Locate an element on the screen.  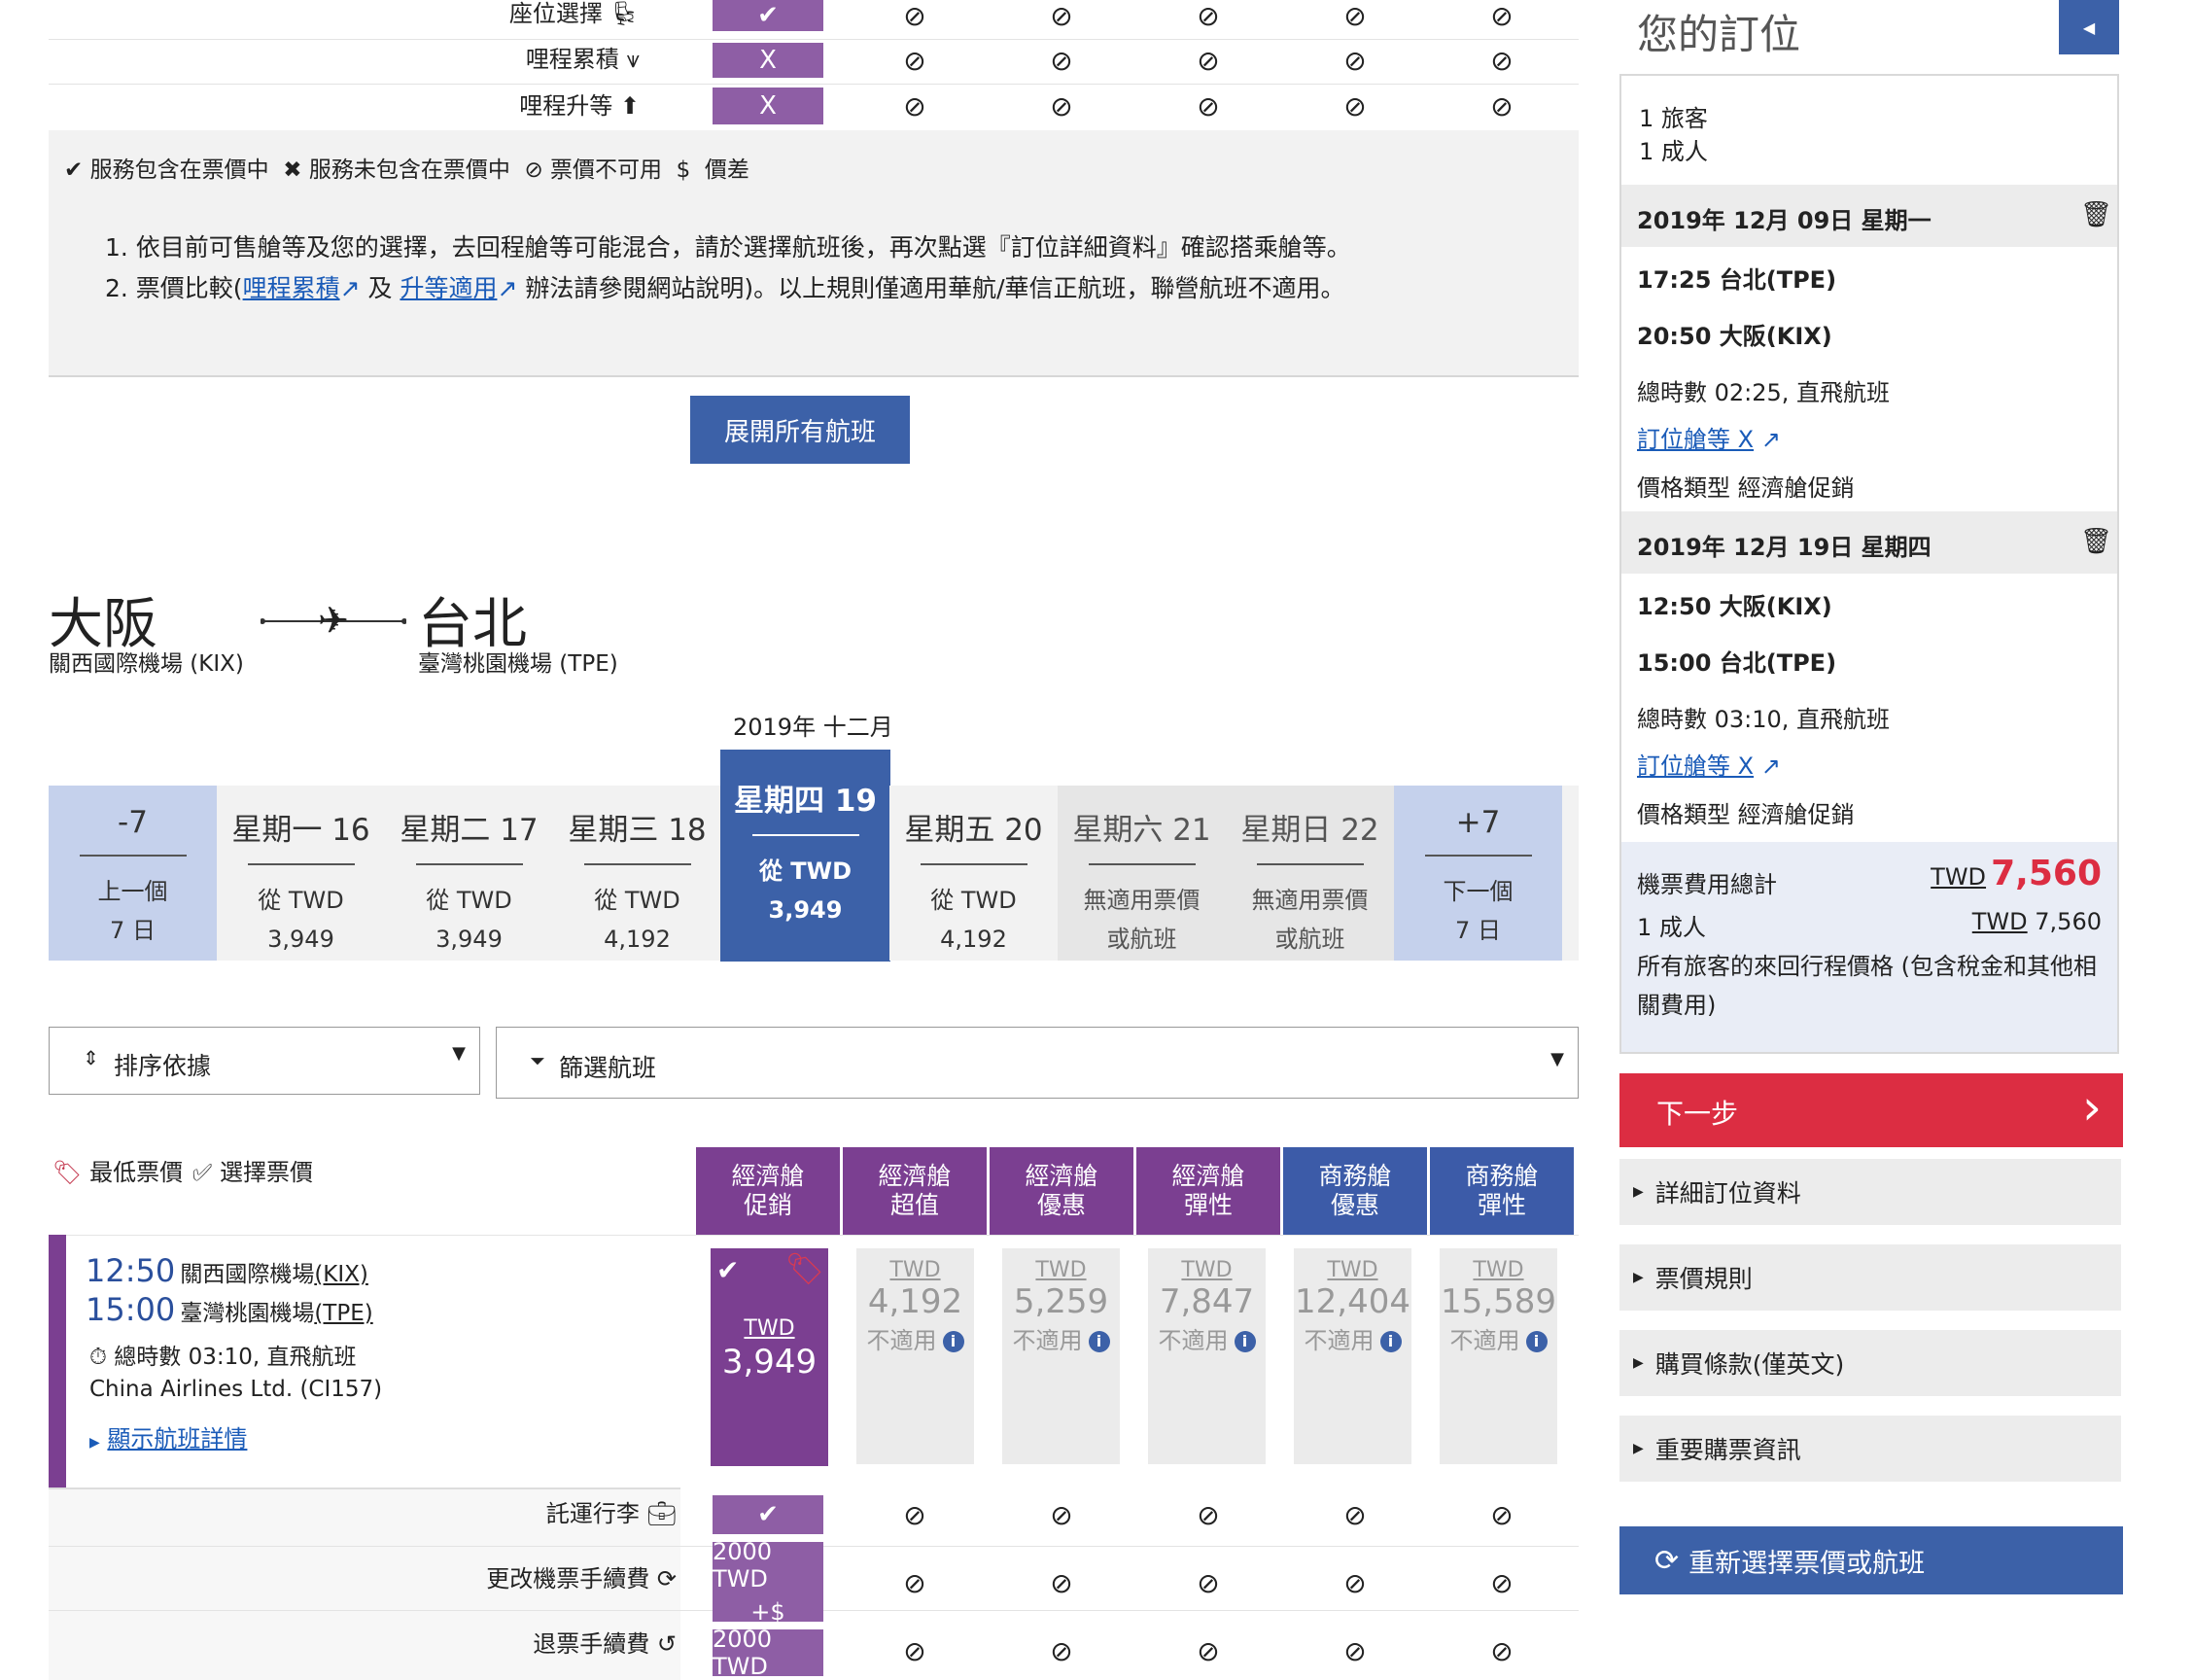
collapse-sidebar-button: ◀ is located at coordinates (2089, 27).